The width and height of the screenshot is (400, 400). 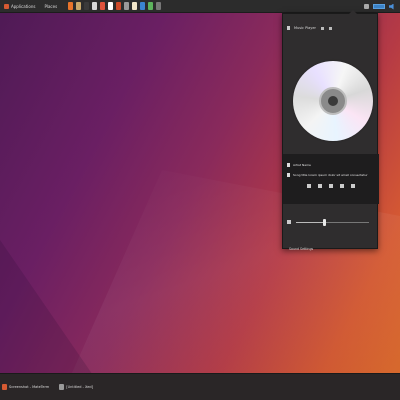 What do you see at coordinates (330, 23) in the screenshot?
I see `player-header: Music Player` at bounding box center [330, 23].